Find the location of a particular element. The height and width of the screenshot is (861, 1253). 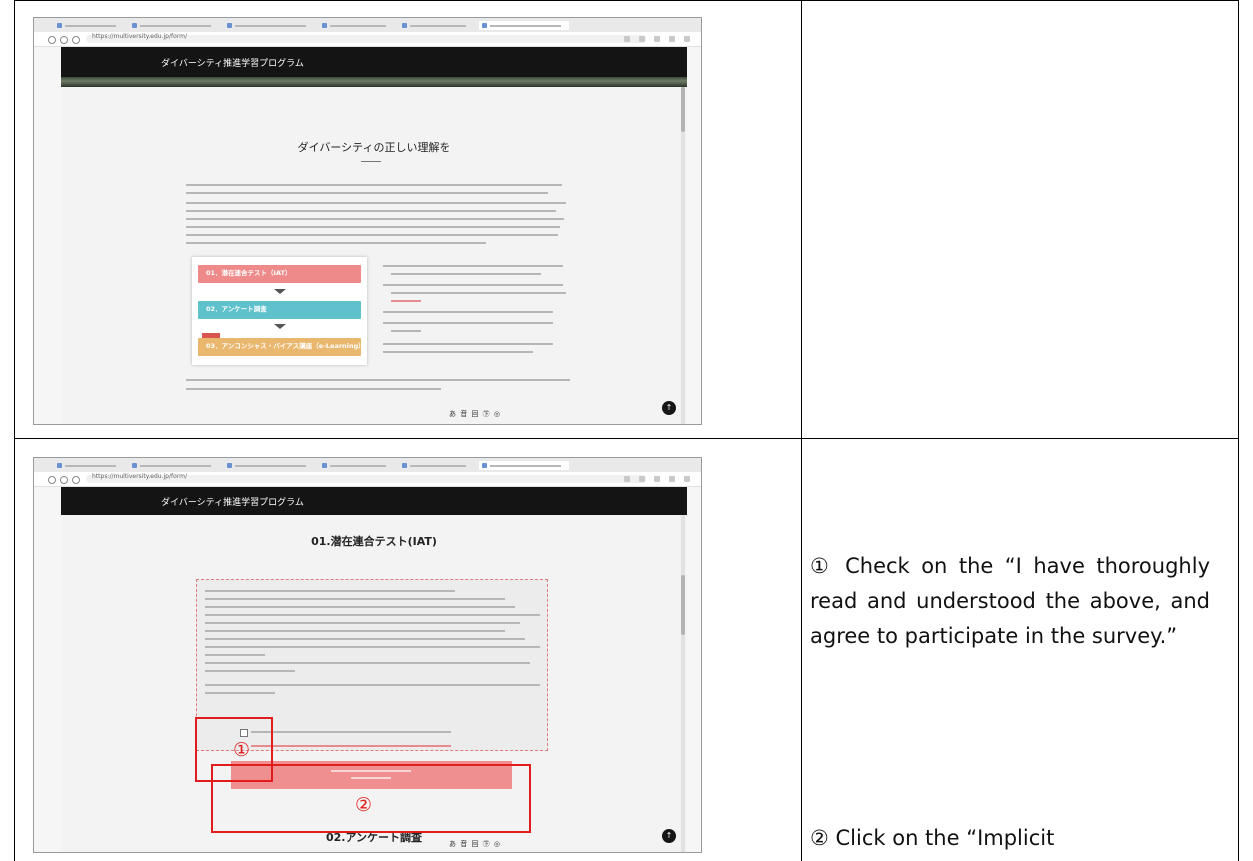

step-iat: 01．潜在連合テスト（IAT） is located at coordinates (279, 274).